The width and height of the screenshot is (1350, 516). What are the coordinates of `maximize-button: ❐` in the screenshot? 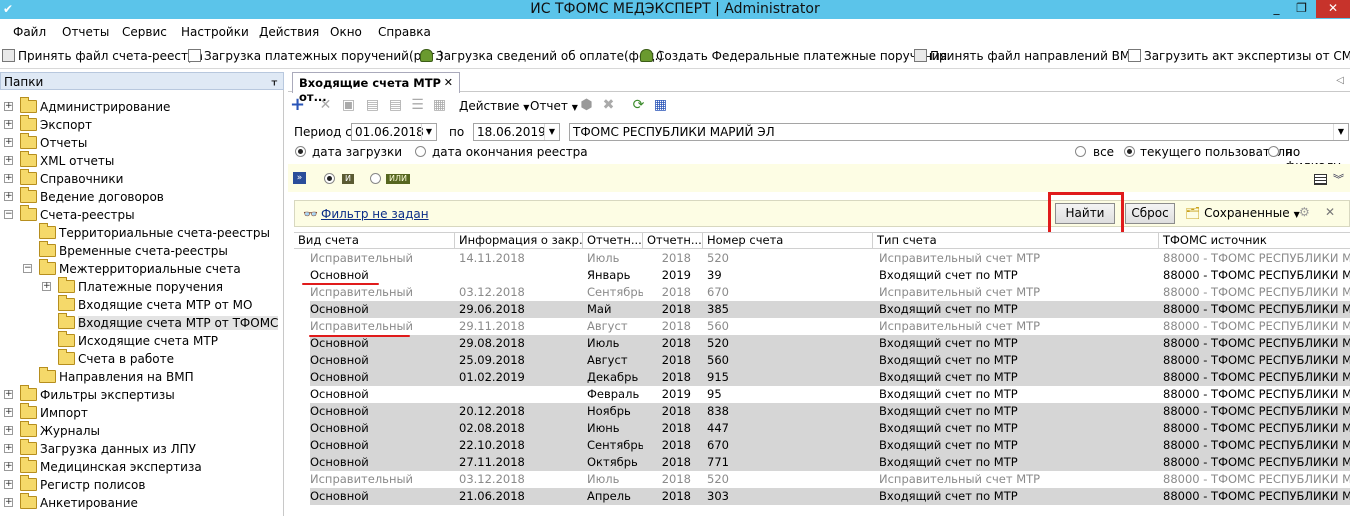 It's located at (1301, 9).